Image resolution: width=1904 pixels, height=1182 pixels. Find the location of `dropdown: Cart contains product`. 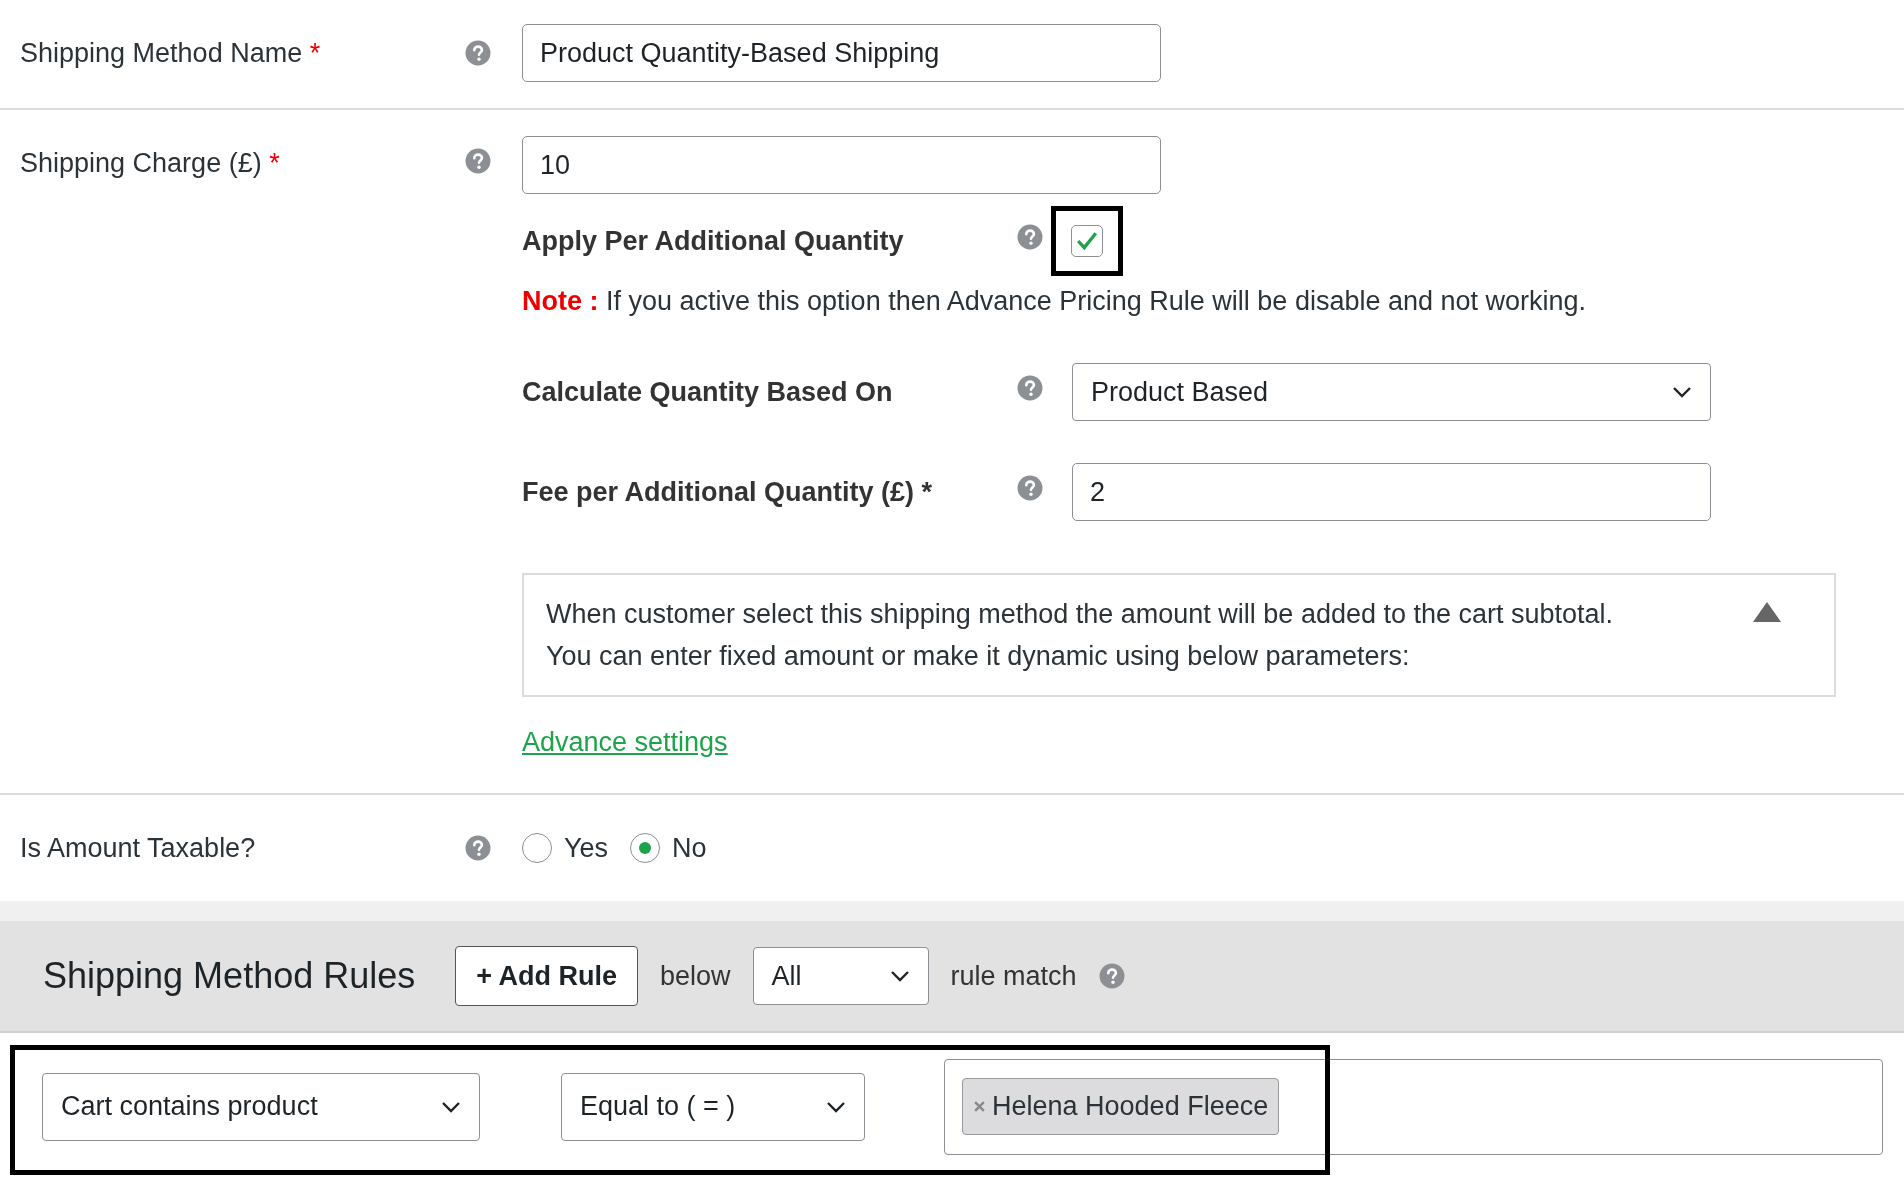

dropdown: Cart contains product is located at coordinates (261, 1106).